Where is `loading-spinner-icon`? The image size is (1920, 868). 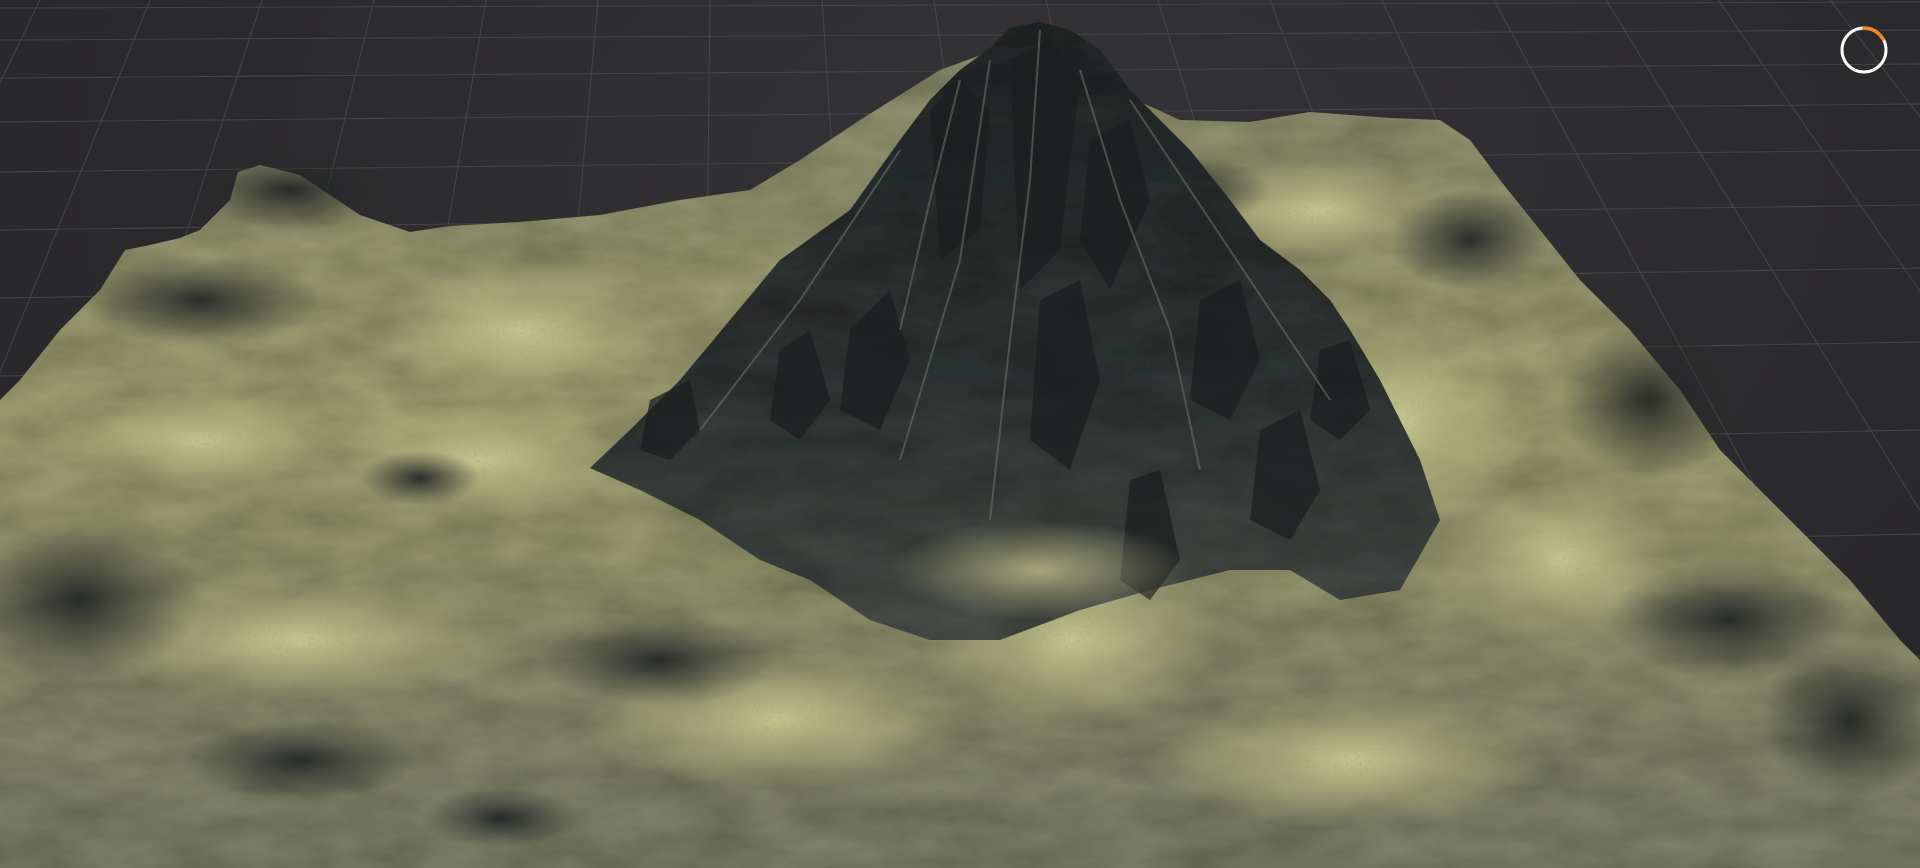 loading-spinner-icon is located at coordinates (1864, 50).